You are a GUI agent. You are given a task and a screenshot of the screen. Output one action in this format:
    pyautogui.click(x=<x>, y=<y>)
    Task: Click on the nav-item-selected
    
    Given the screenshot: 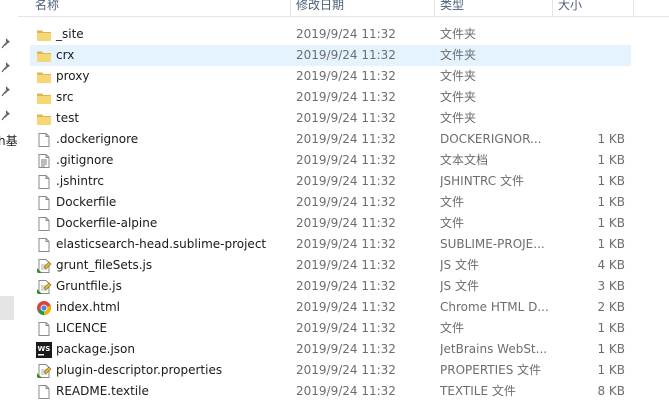 What is the action you would take?
    pyautogui.click(x=7, y=308)
    